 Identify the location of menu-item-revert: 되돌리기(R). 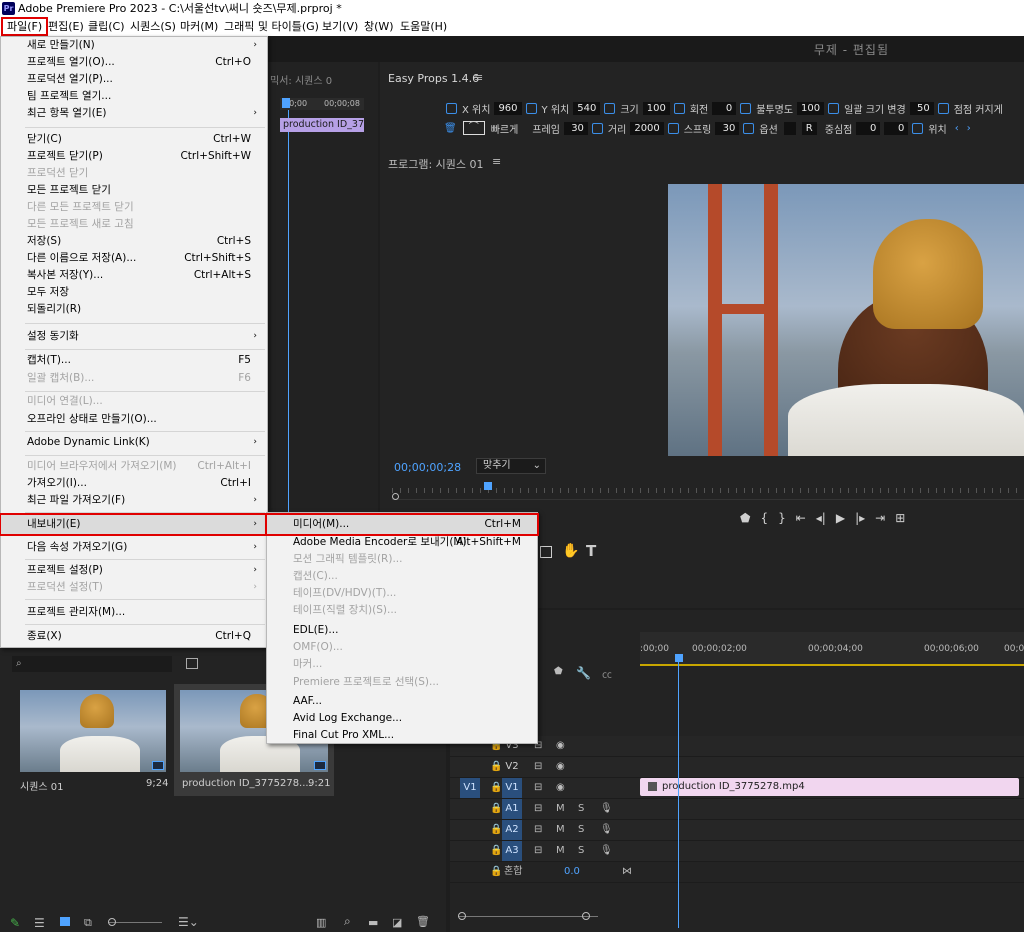
(134, 309).